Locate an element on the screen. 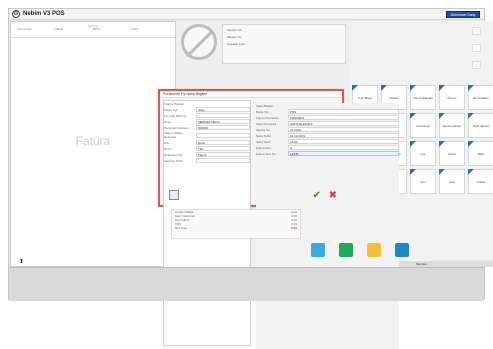  summary-row: Net Tutar 0,00 is located at coordinates (236, 228).